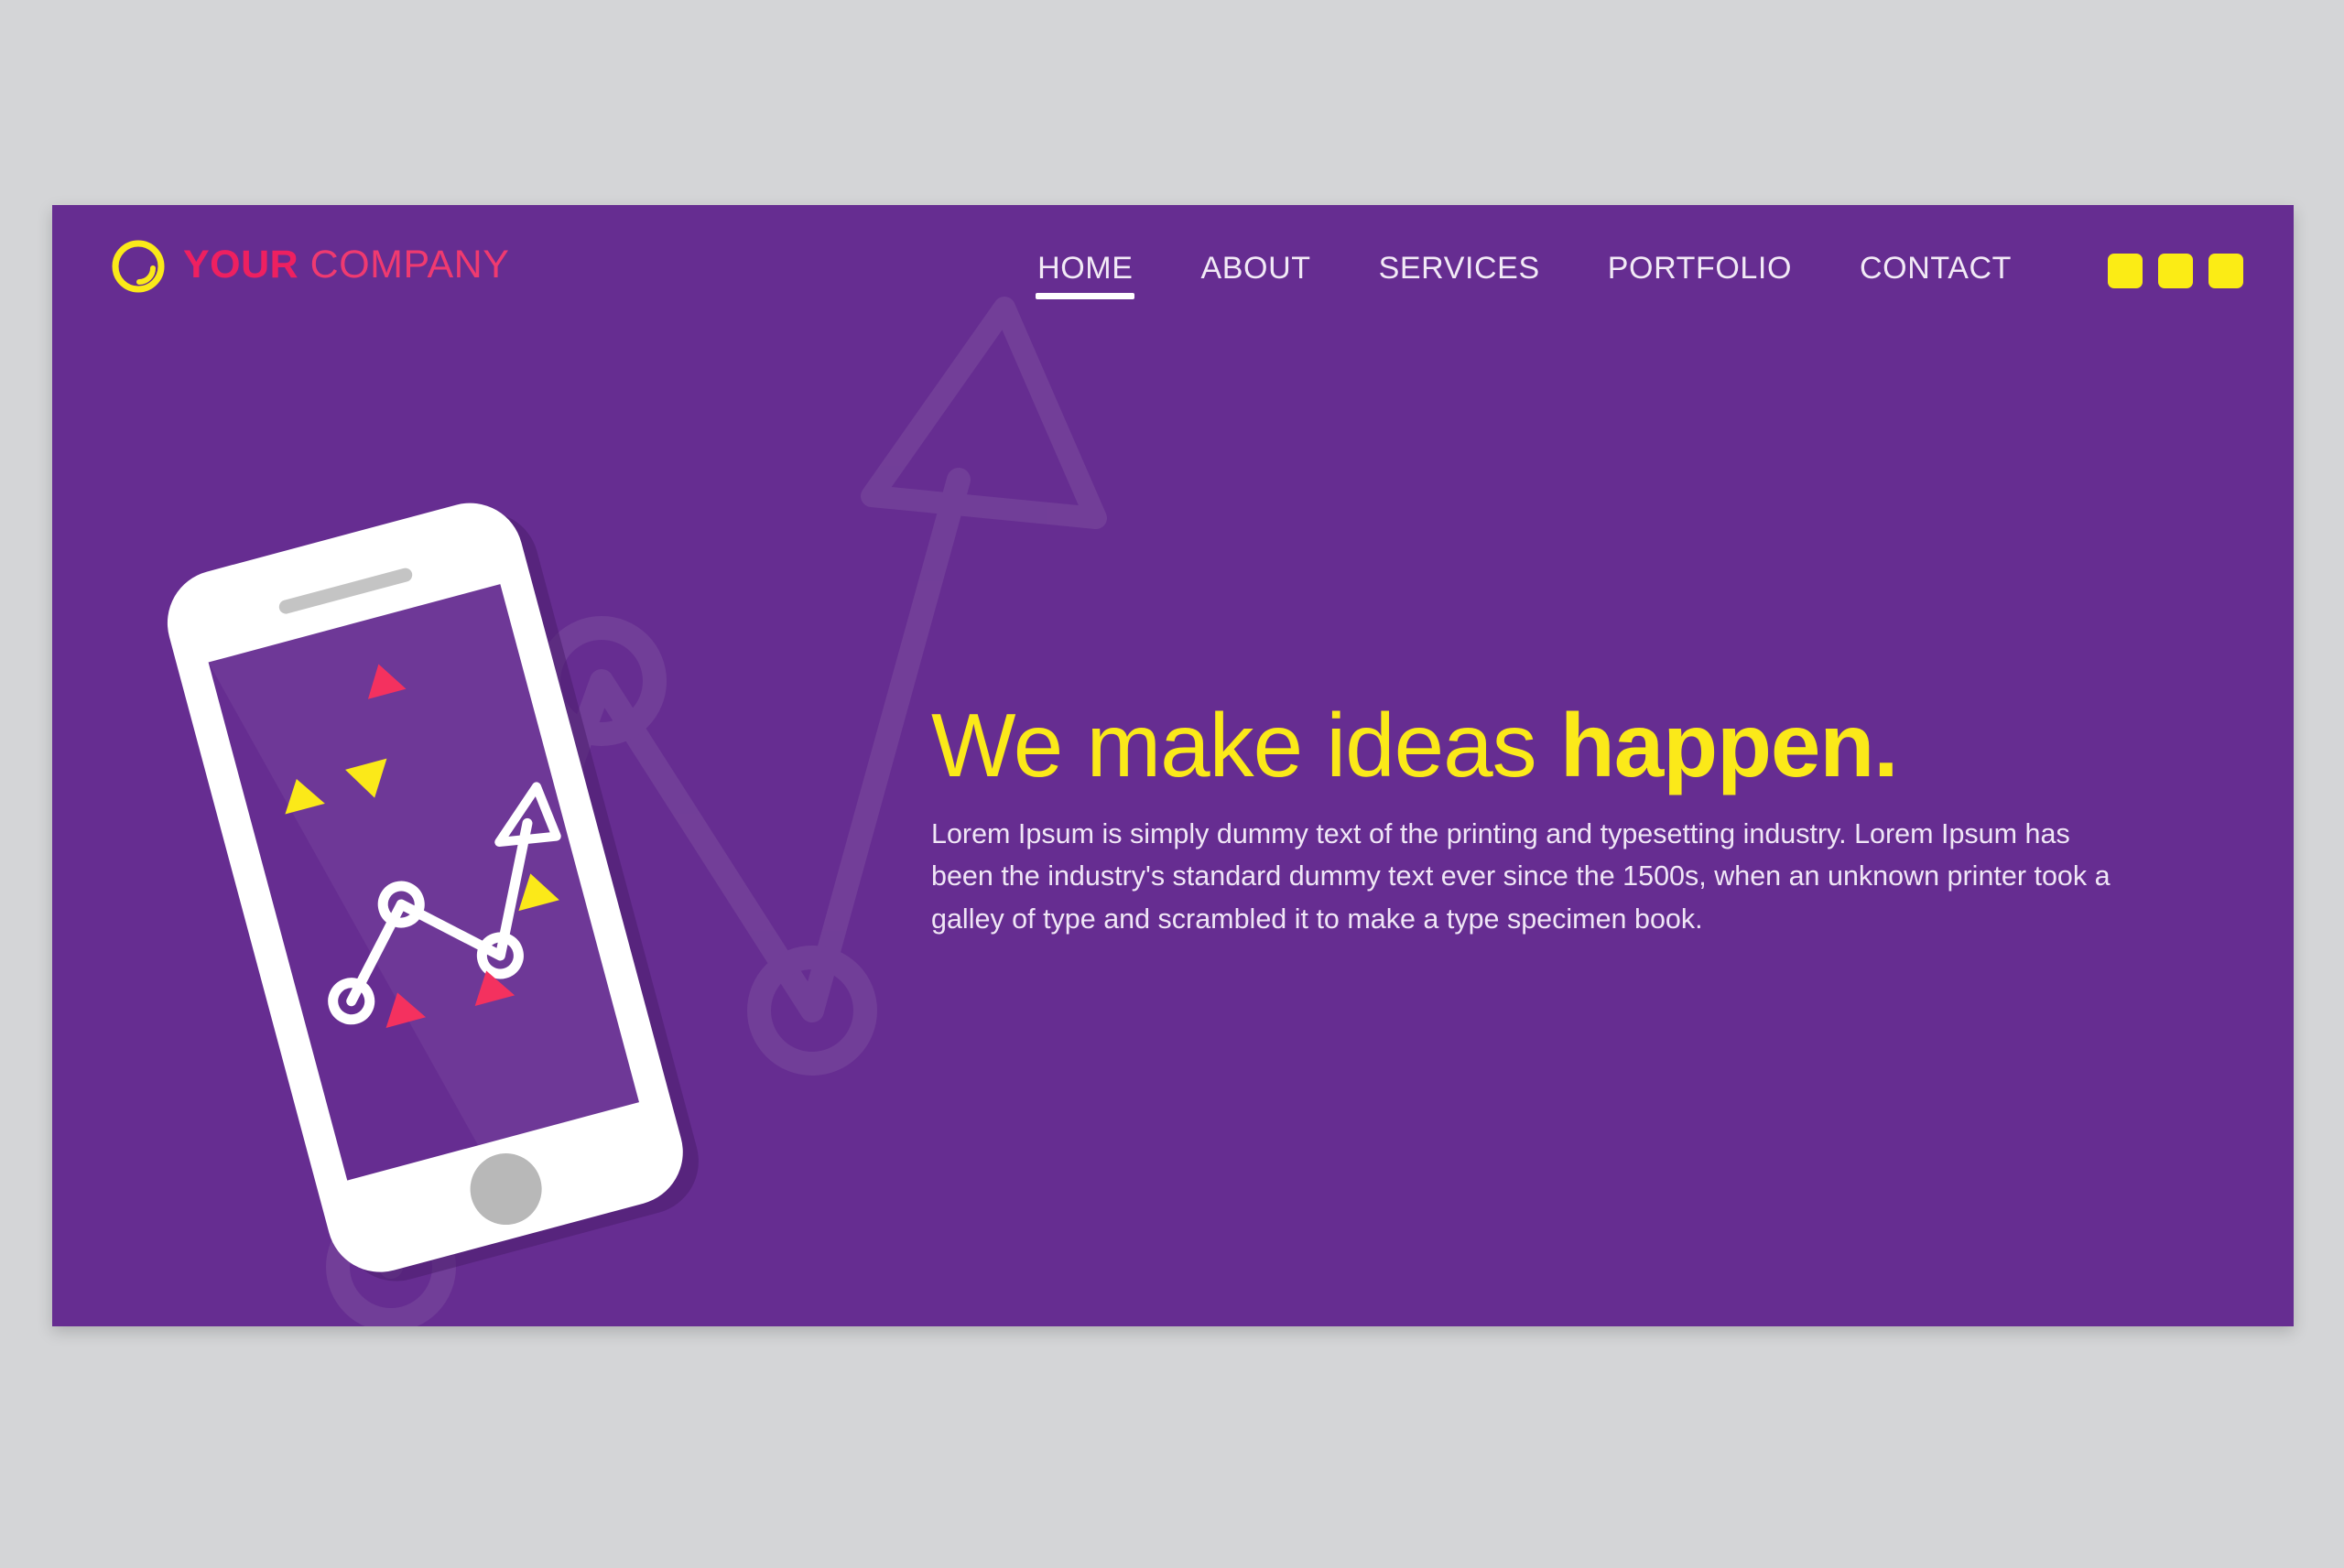 This screenshot has width=2344, height=1568. I want to click on nav-item-contact: CONTACT, so click(1936, 278).